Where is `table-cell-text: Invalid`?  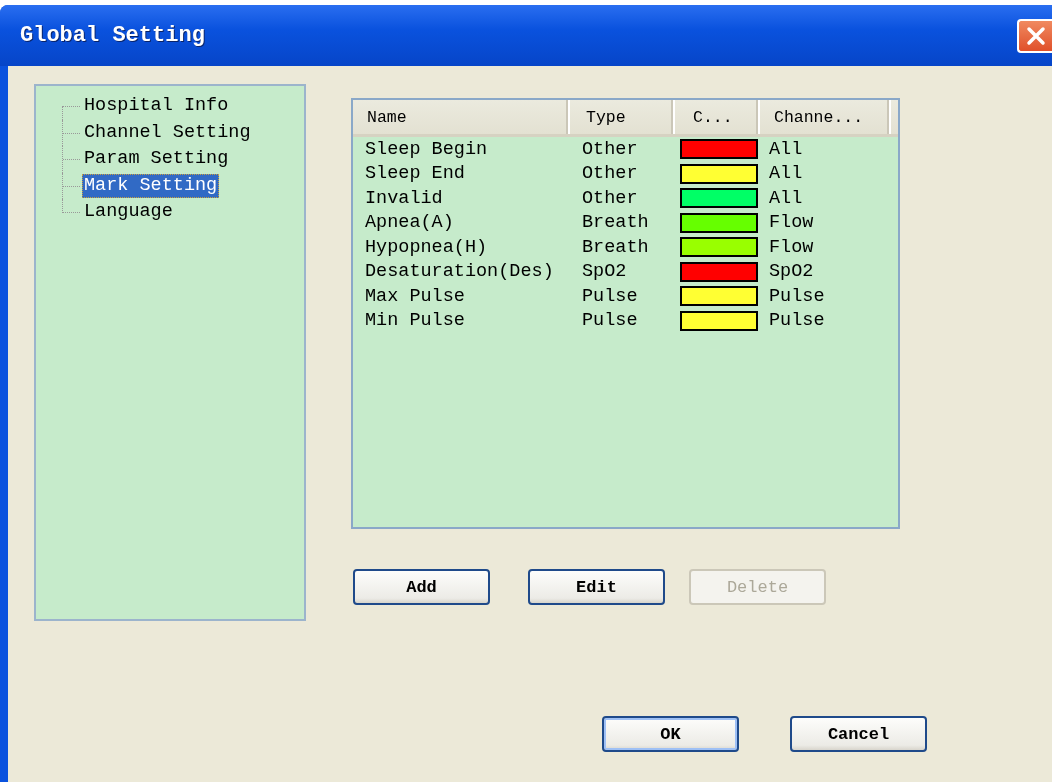
table-cell-text: Invalid is located at coordinates (404, 198).